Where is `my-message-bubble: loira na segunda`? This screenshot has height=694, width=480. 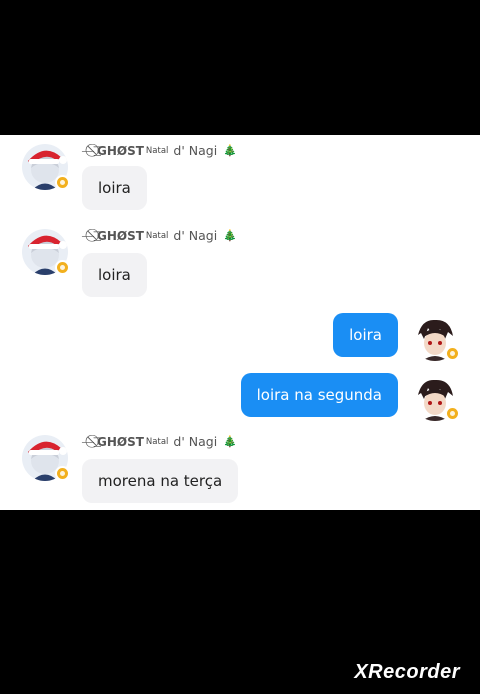
my-message-bubble: loira na segunda is located at coordinates (319, 395).